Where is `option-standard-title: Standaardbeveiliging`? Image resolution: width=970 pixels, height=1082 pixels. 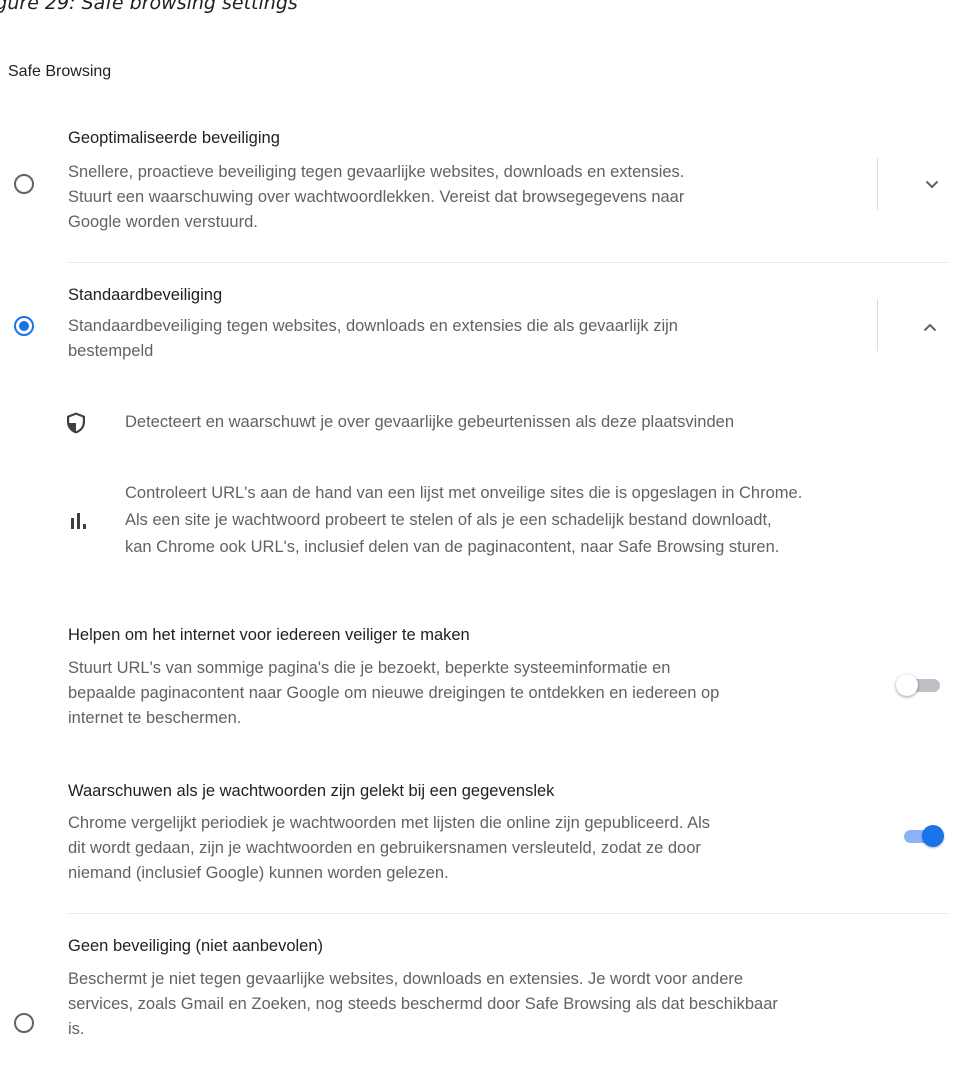
option-standard-title: Standaardbeveiliging is located at coordinates (145, 295).